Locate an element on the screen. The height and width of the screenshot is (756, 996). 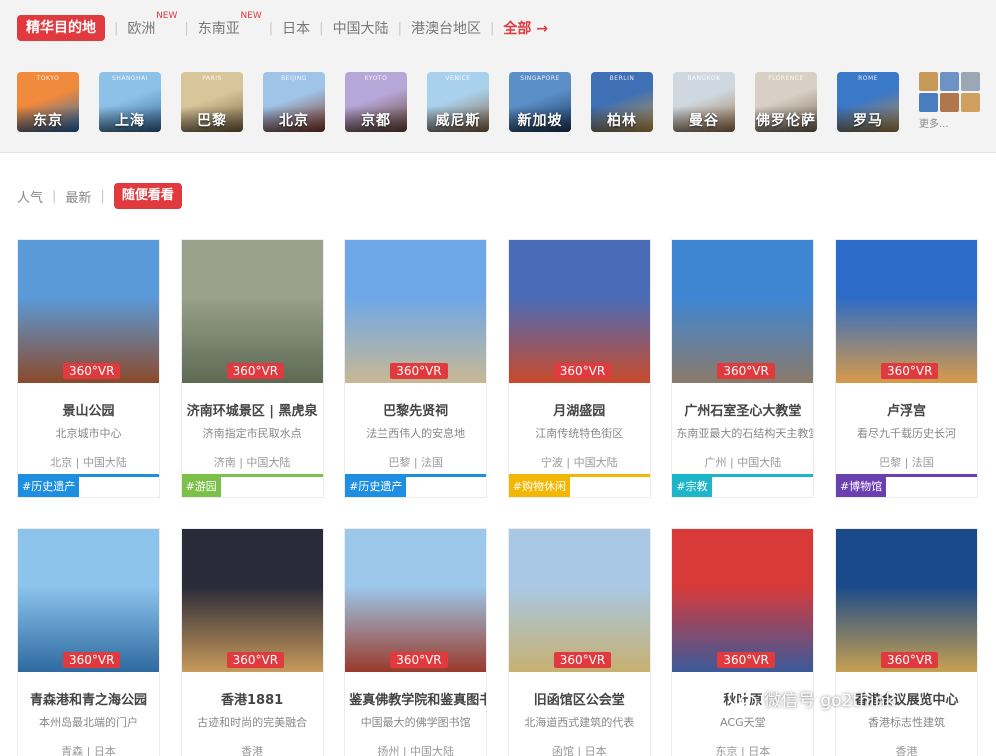
scene-card: 360°VR 巴黎先贤祠 法兰西伟人的安息地 巴黎 | 法国 #历史遗产 is located at coordinates (416, 368).